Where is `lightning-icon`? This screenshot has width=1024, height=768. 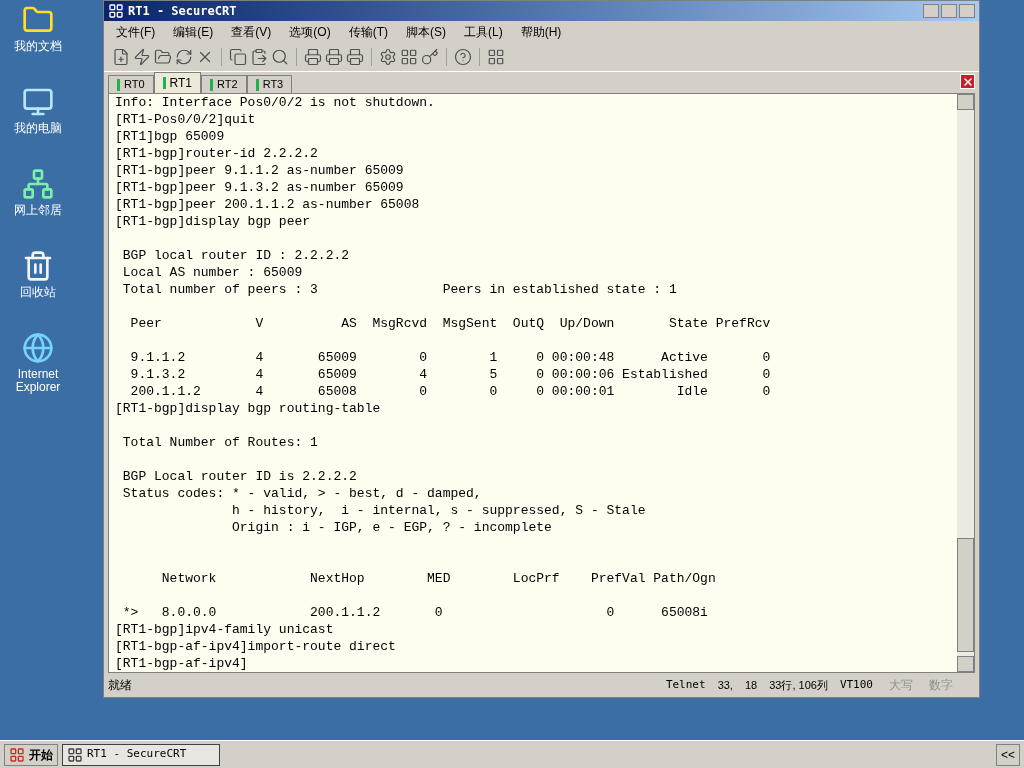 lightning-icon is located at coordinates (142, 57).